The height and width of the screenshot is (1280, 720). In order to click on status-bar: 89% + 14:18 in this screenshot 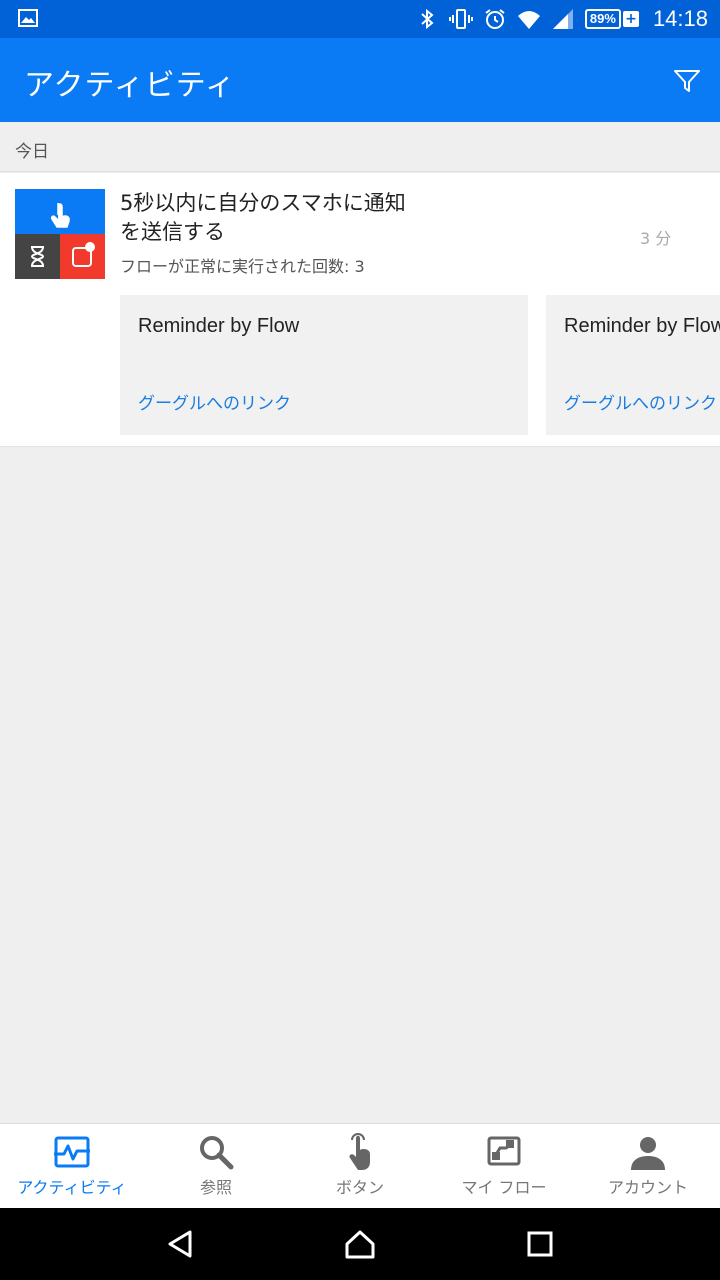, I will do `click(360, 19)`.